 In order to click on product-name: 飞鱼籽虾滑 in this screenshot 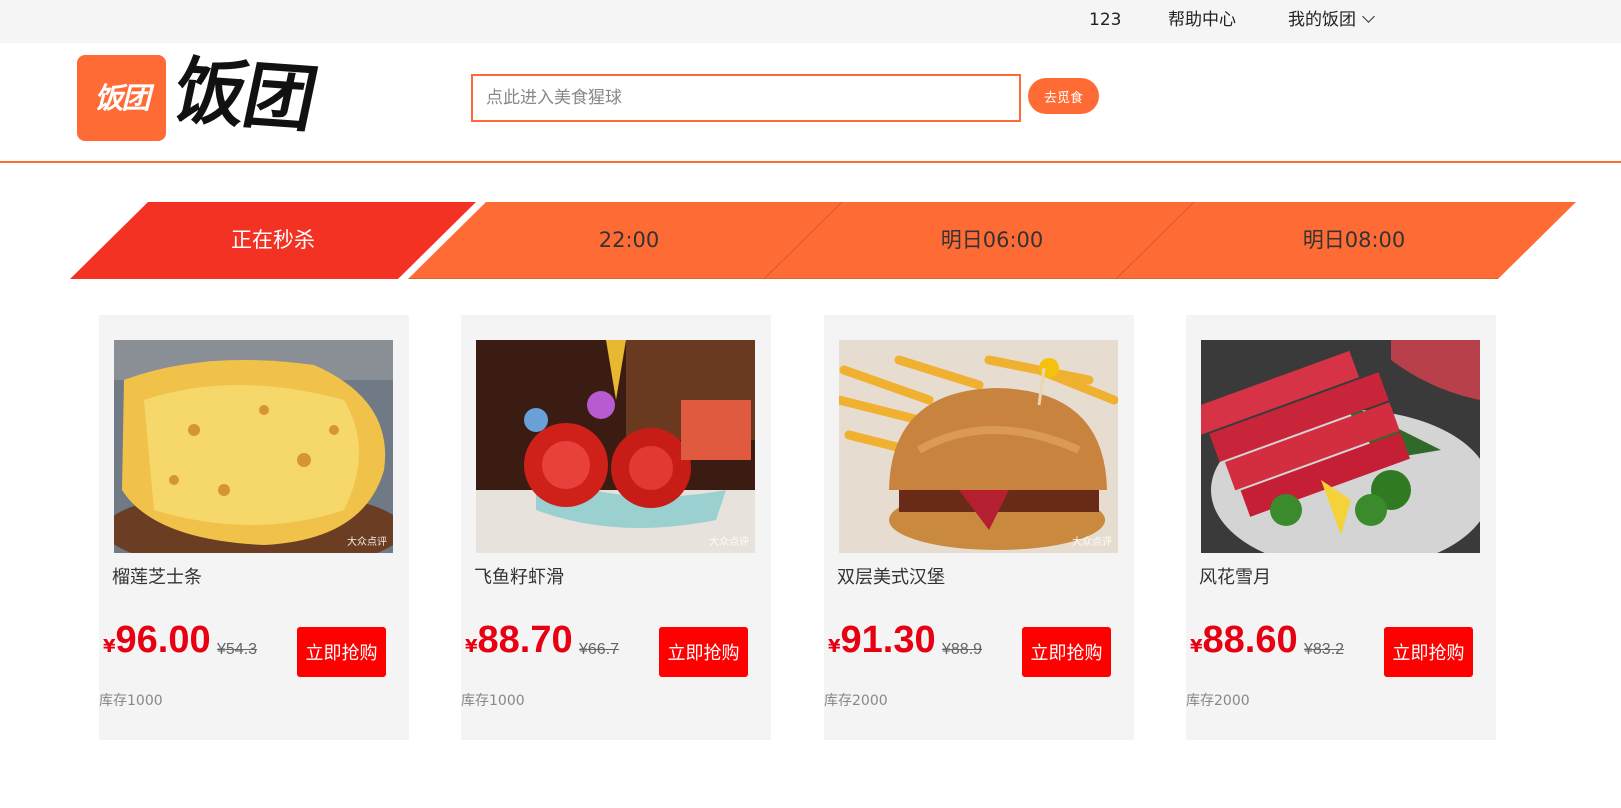, I will do `click(519, 578)`.